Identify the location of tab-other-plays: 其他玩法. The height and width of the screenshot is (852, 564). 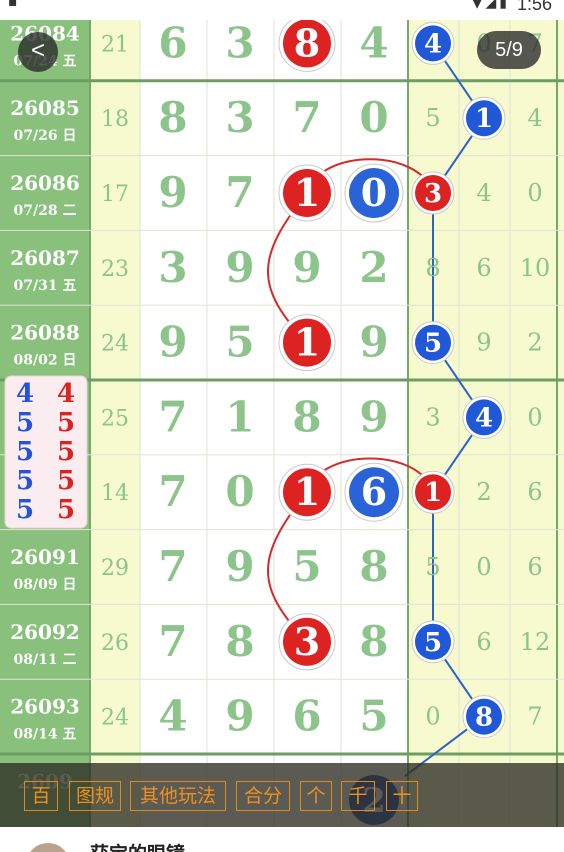
(178, 796).